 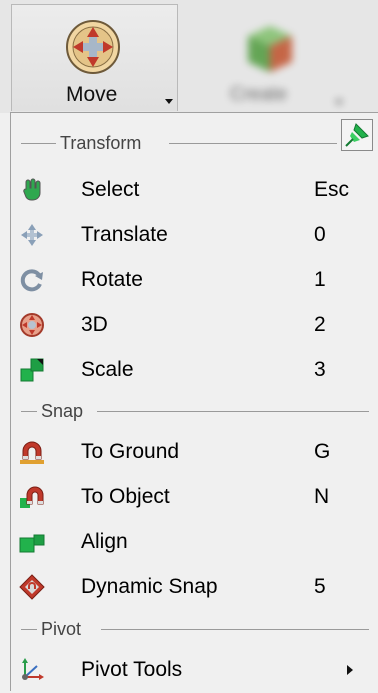 I want to click on shortcut-label: 0, so click(x=320, y=234).